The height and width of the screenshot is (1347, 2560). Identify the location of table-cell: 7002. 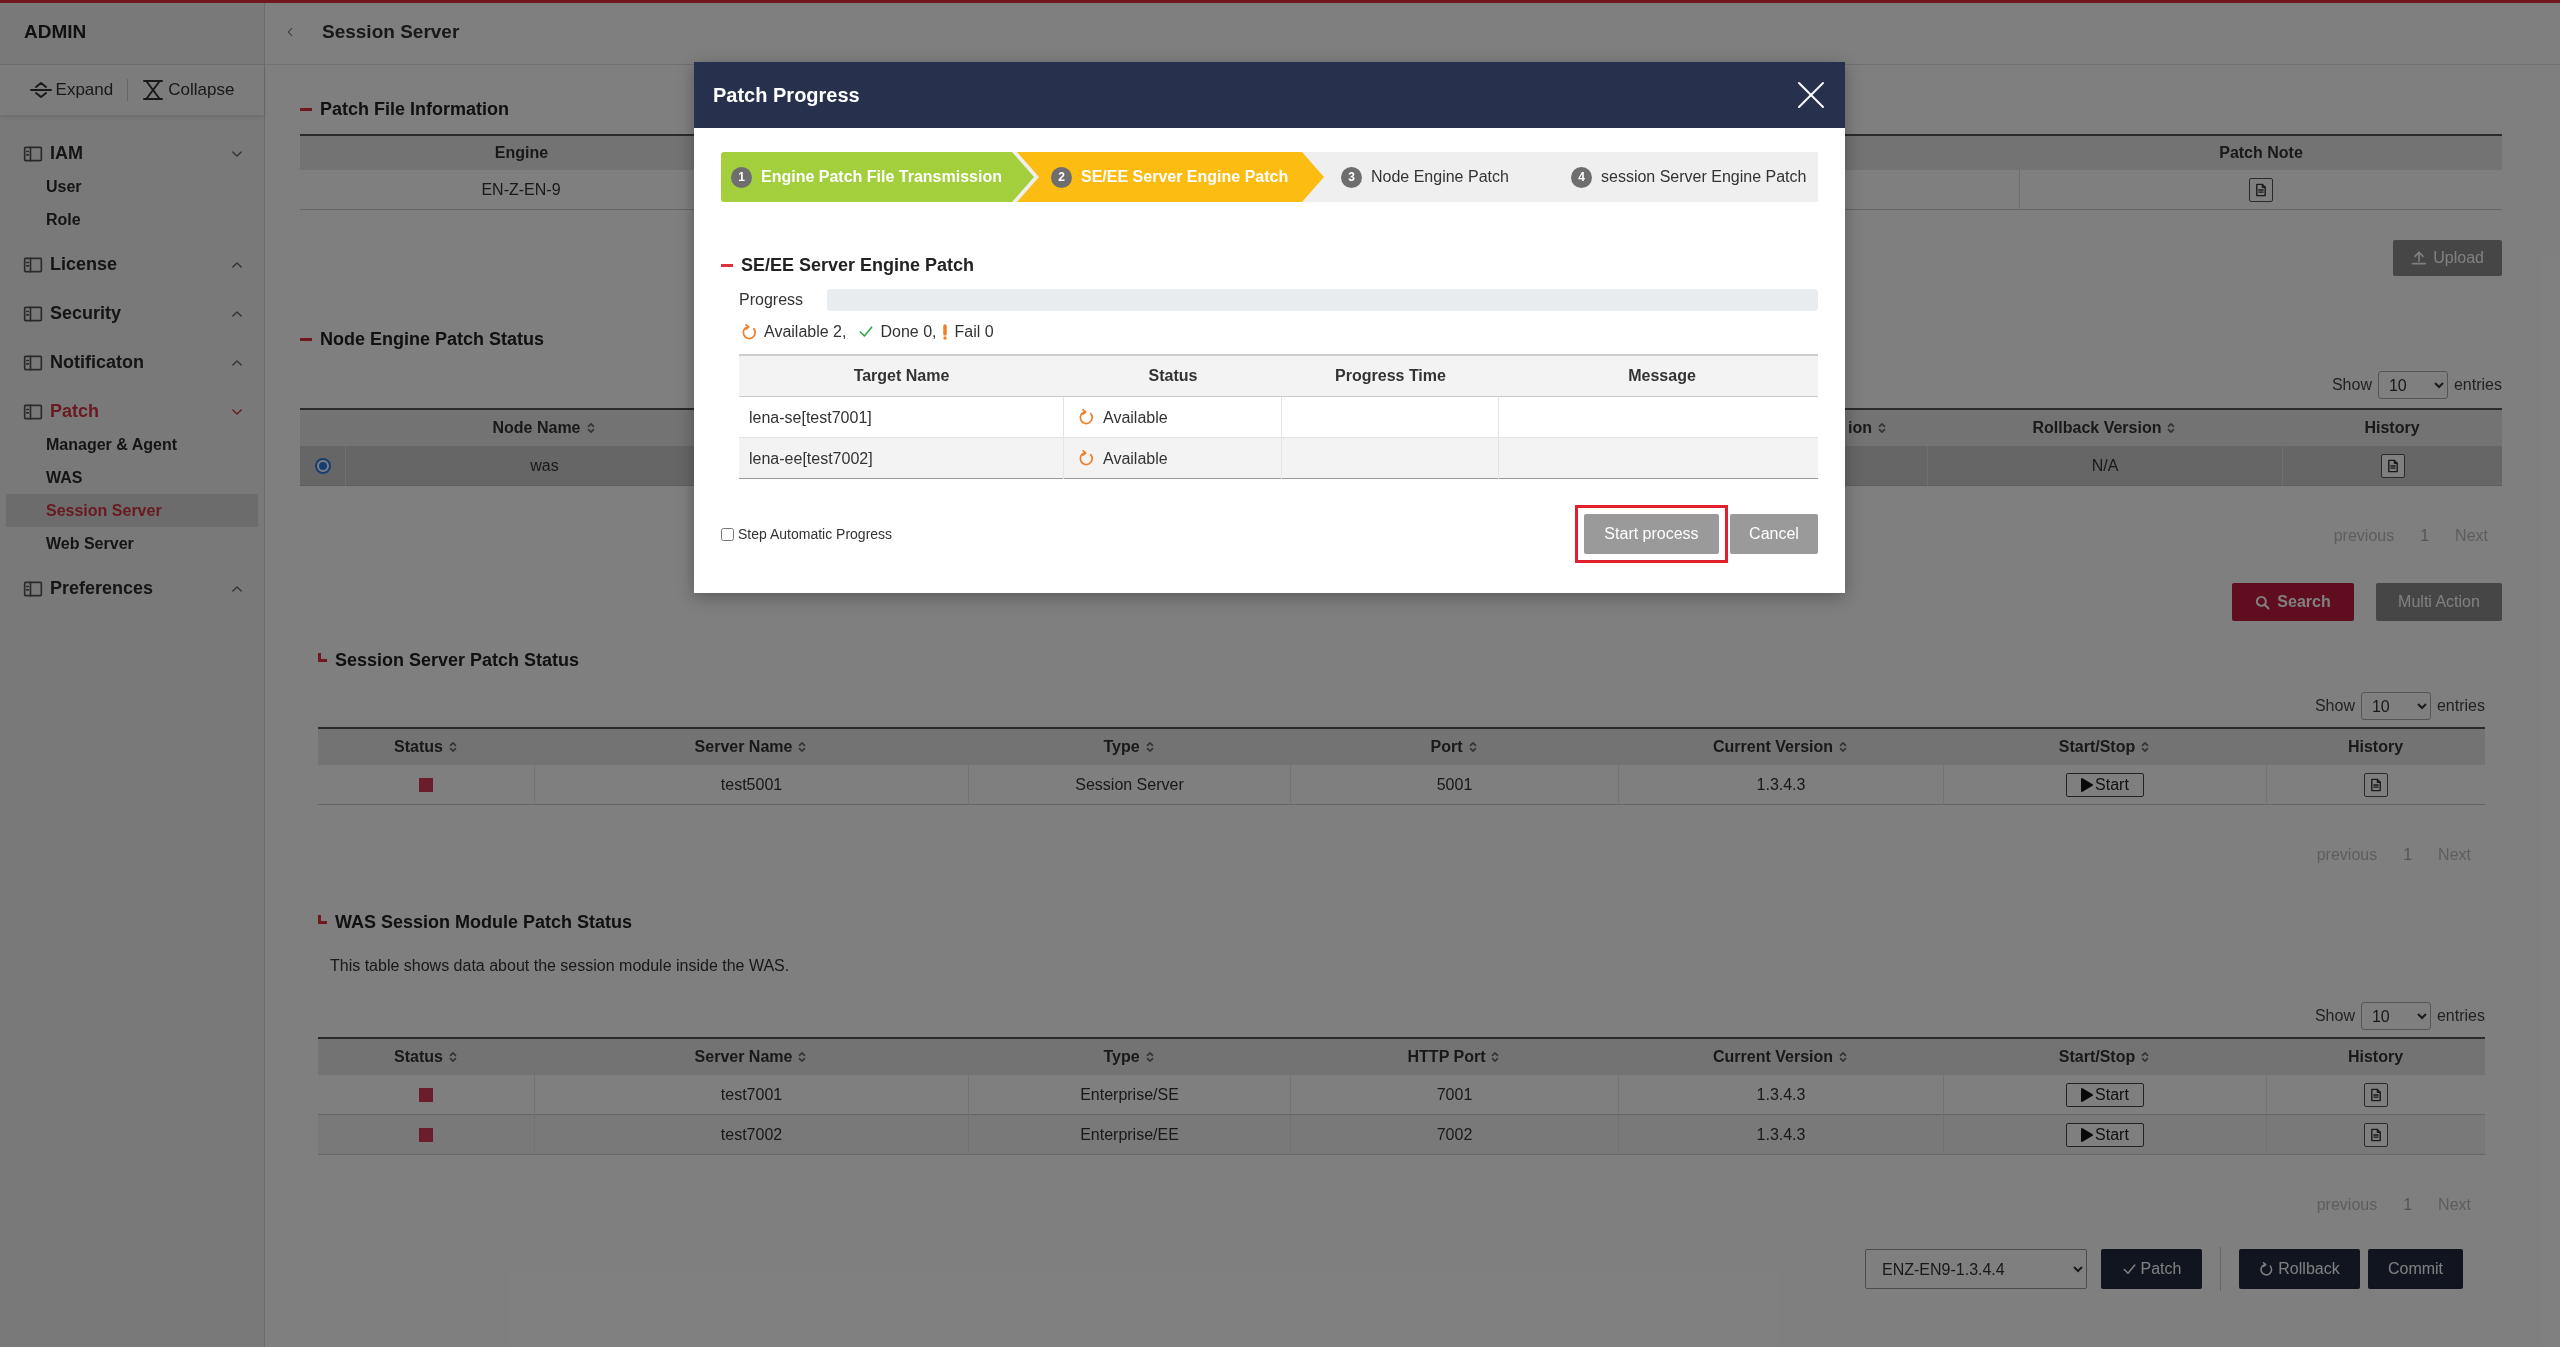
(1454, 1135).